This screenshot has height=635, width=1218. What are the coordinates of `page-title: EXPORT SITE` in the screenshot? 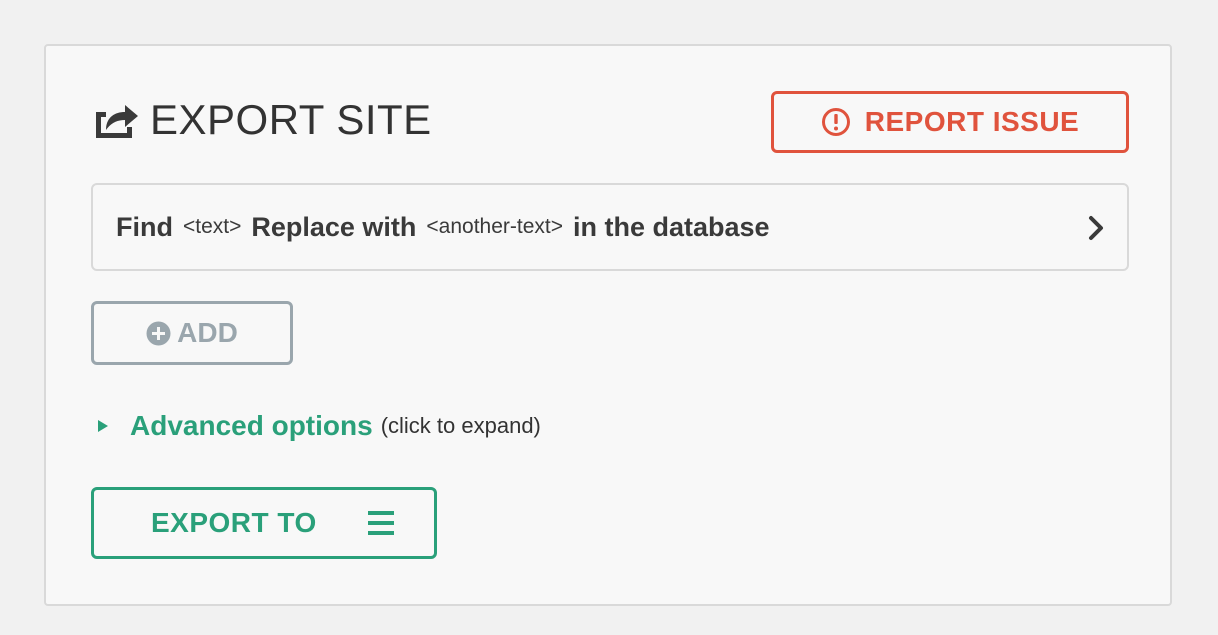 It's located at (262, 120).